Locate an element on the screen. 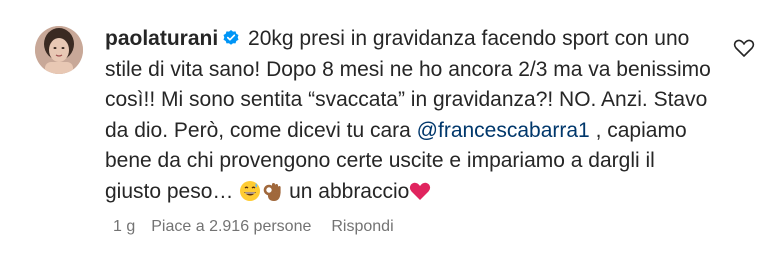 The width and height of the screenshot is (767, 266). heart-outline-icon is located at coordinates (744, 48).